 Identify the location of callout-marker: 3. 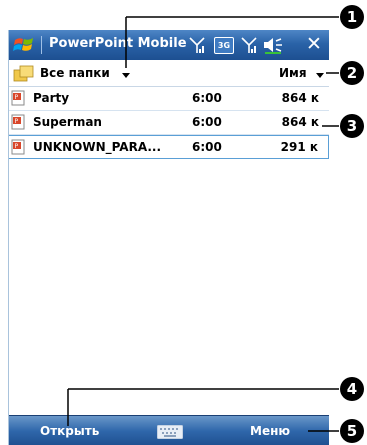
(352, 126).